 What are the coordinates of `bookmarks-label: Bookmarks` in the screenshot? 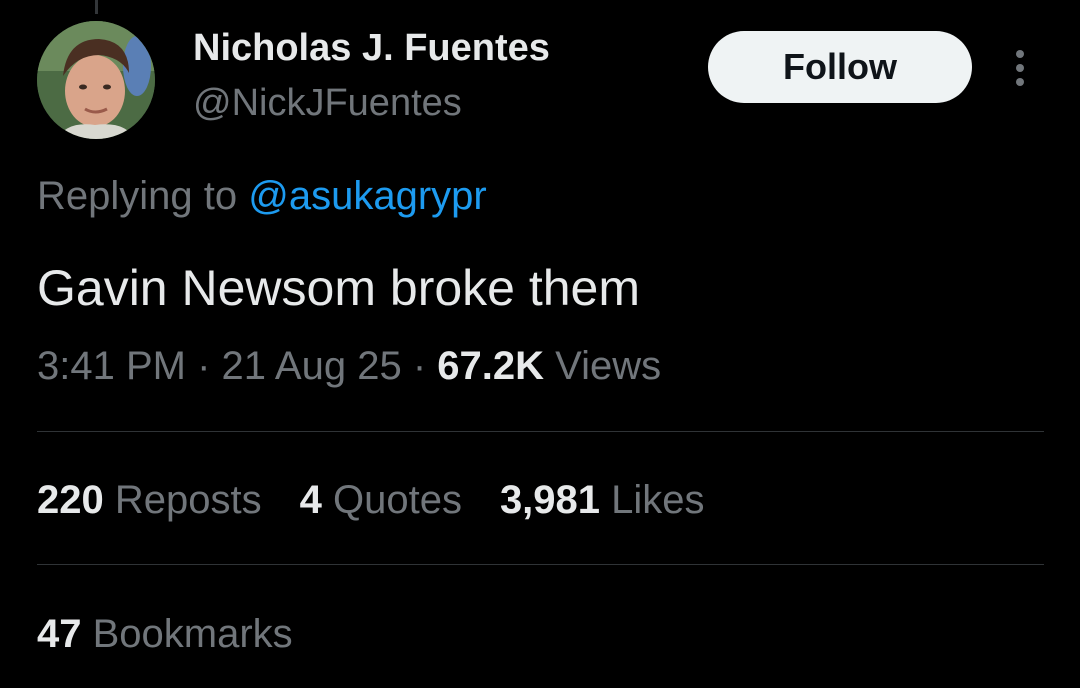 It's located at (187, 634).